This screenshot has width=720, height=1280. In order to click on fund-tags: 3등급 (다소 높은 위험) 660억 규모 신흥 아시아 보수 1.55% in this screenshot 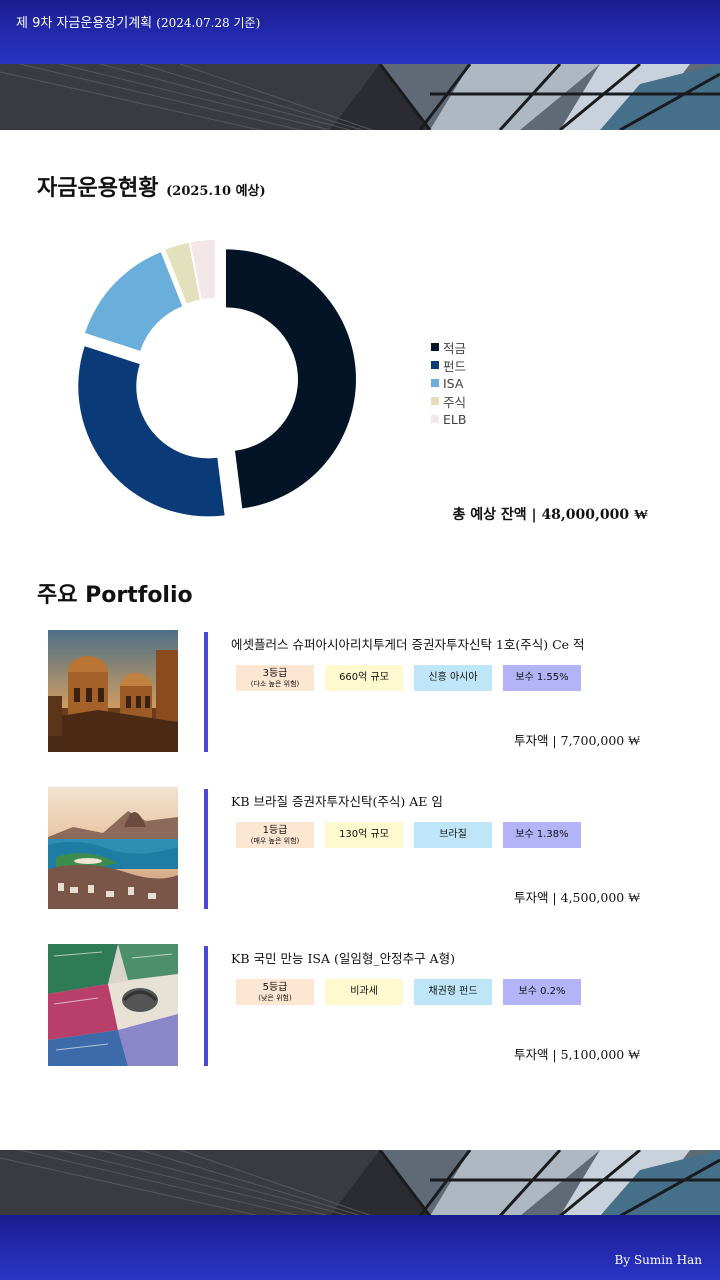, I will do `click(414, 678)`.